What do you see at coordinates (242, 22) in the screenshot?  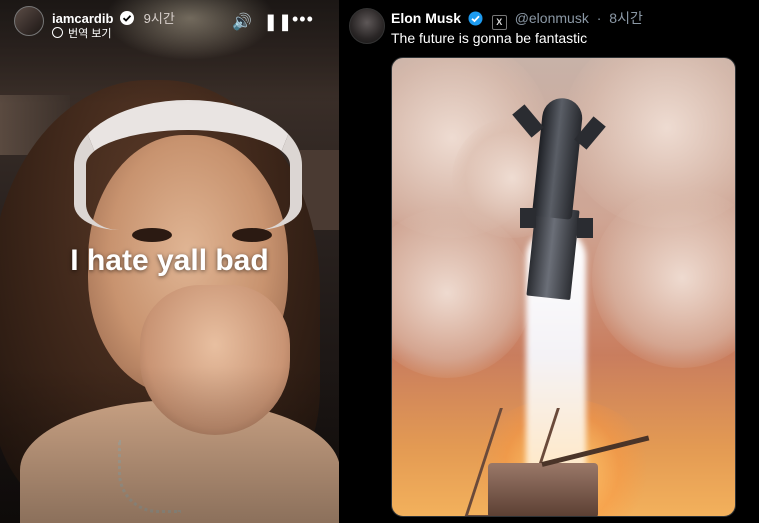 I see `speaker-icon: 🔊` at bounding box center [242, 22].